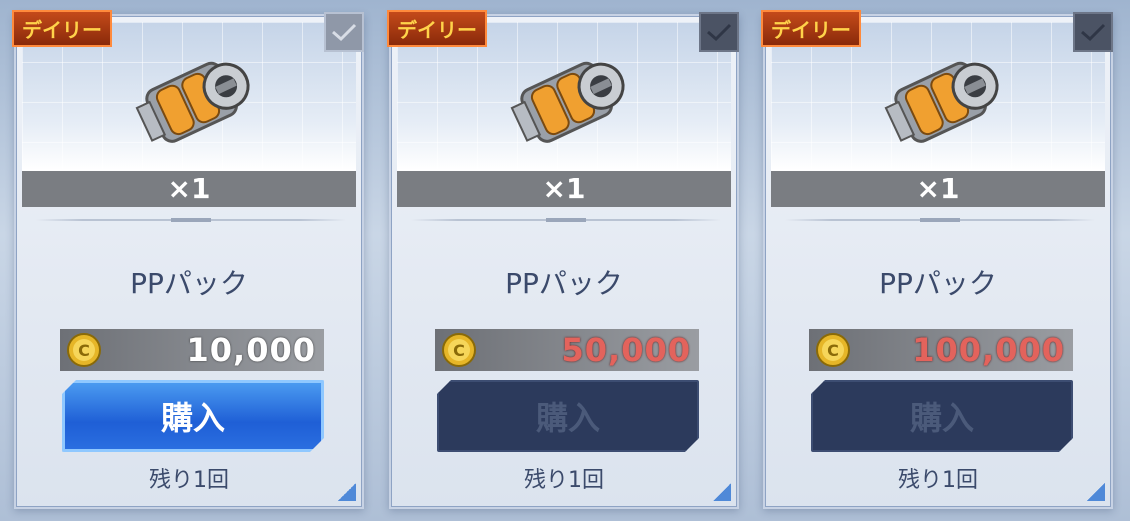 Image resolution: width=1130 pixels, height=521 pixels. What do you see at coordinates (251, 350) in the screenshot?
I see `price-value: 10,000` at bounding box center [251, 350].